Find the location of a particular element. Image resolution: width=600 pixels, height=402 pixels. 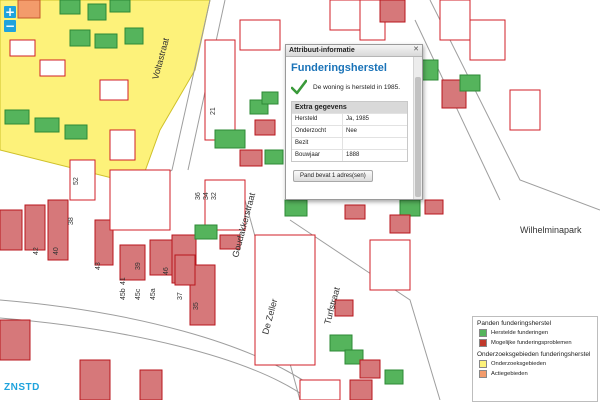

zoom-in-button: + is located at coordinates (10, 12).